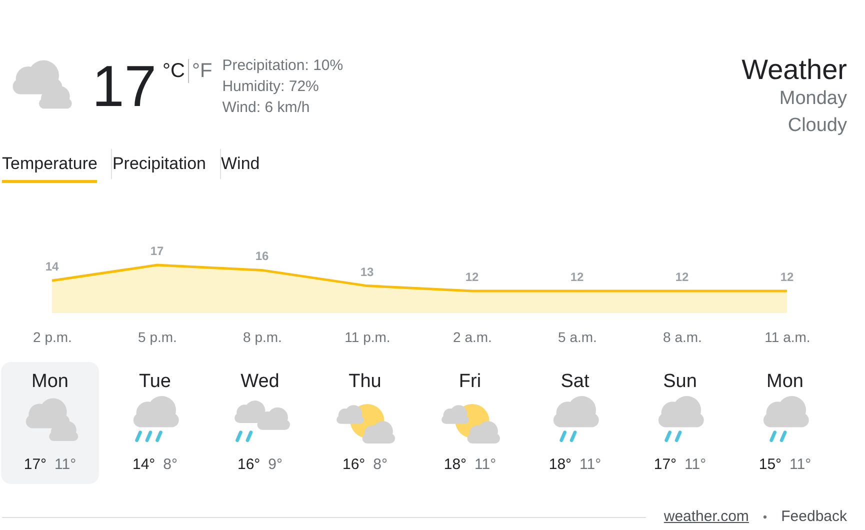  Describe the element at coordinates (814, 517) in the screenshot. I see `feedback-link: Feedback` at that location.